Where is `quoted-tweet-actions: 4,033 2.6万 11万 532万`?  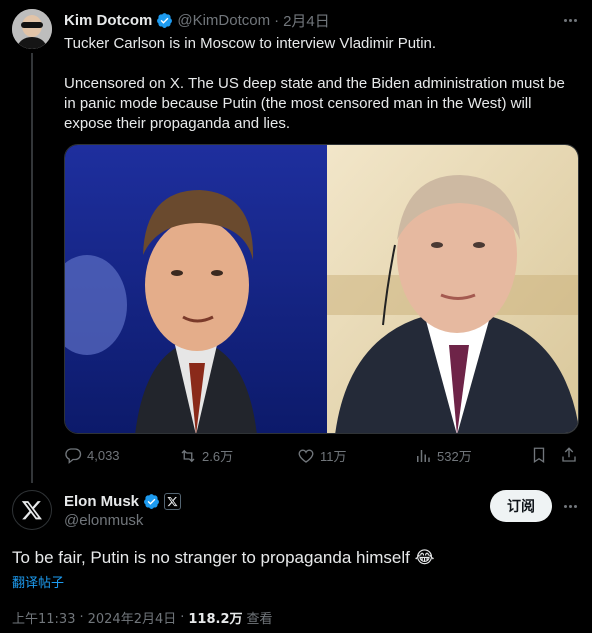
quoted-tweet-actions: 4,033 2.6万 11万 532万 is located at coordinates (322, 456).